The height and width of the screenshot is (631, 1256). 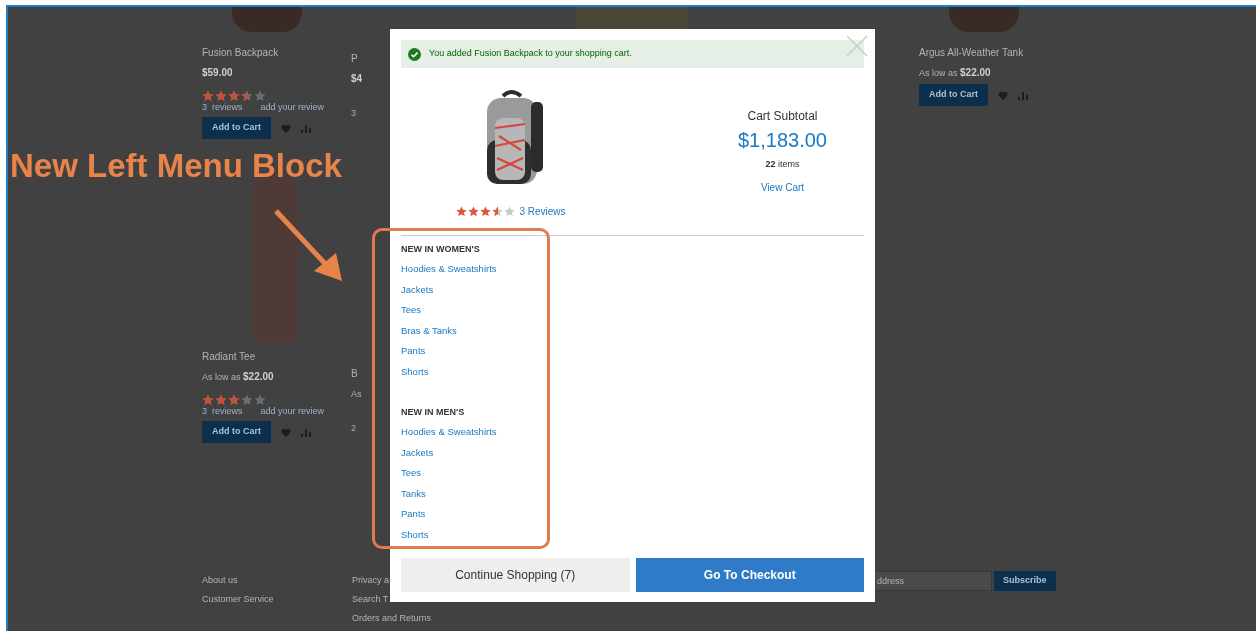 What do you see at coordinates (242, 599) in the screenshot?
I see `footer-link: Customer Service` at bounding box center [242, 599].